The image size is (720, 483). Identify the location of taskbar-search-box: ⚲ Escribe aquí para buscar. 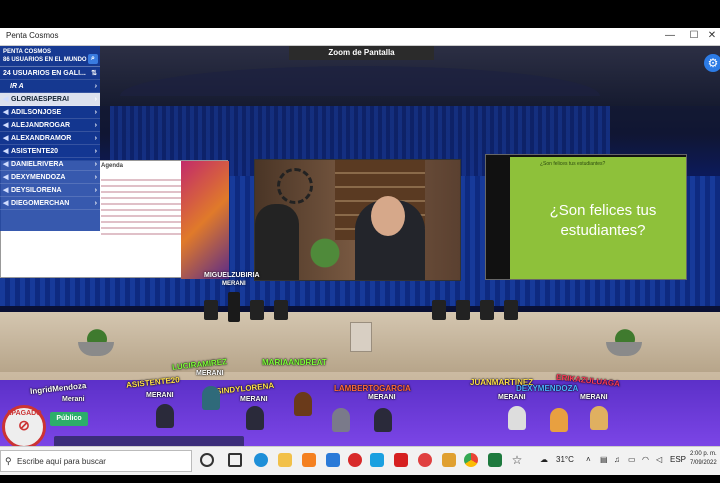
(96, 461).